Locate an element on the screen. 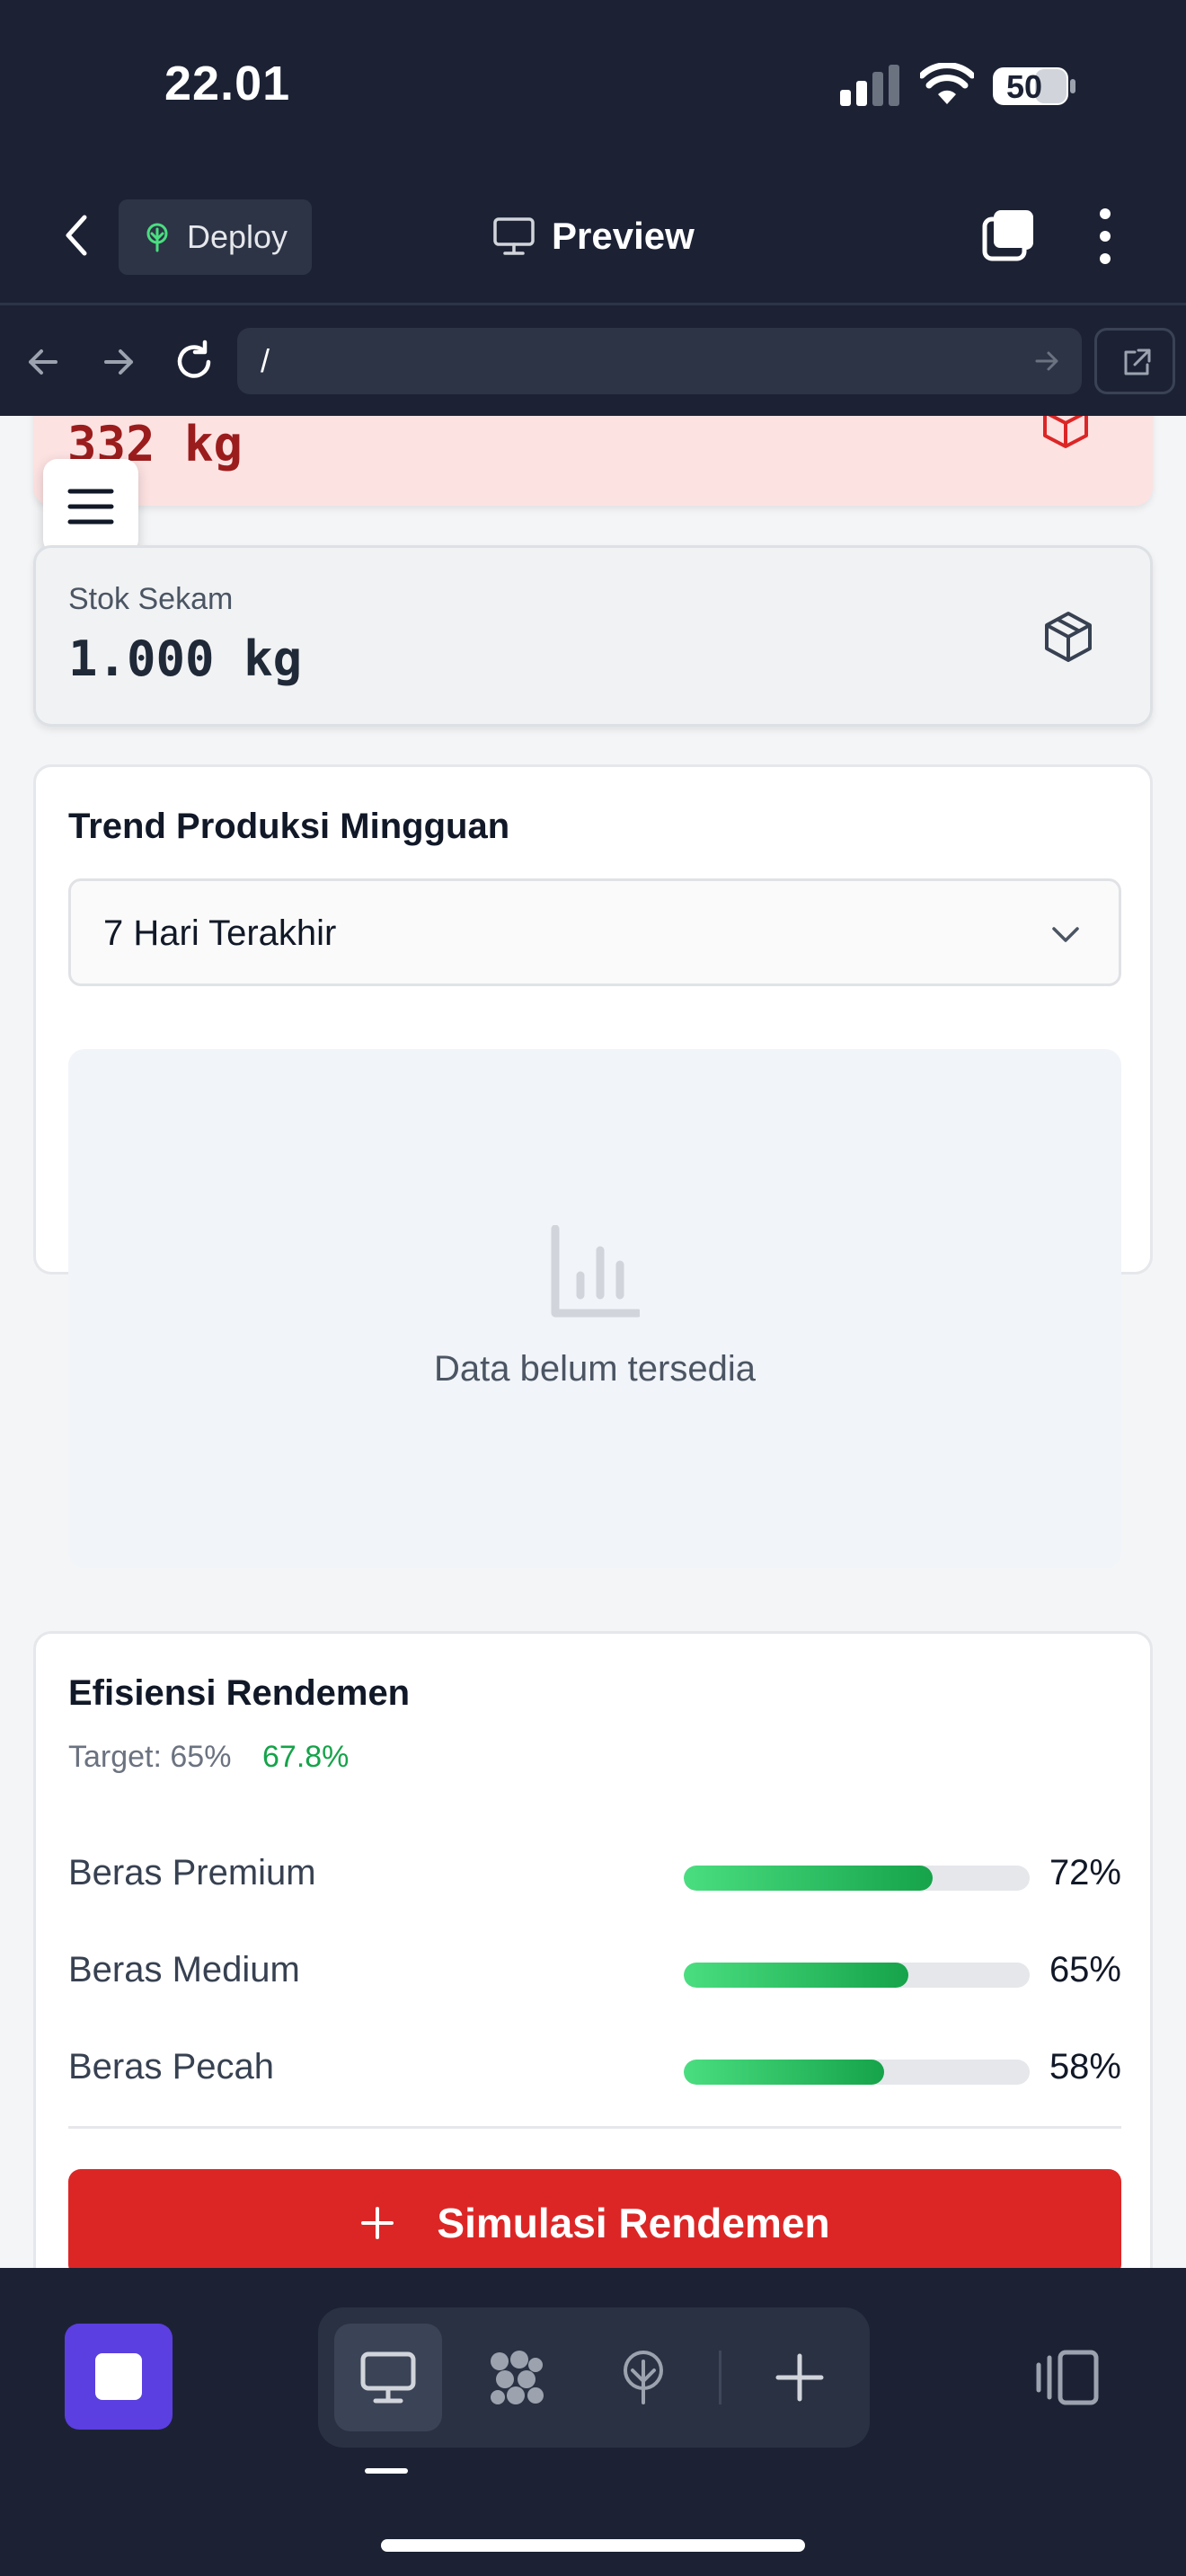 The height and width of the screenshot is (2576, 1186). deploy-button: Deploy is located at coordinates (215, 237).